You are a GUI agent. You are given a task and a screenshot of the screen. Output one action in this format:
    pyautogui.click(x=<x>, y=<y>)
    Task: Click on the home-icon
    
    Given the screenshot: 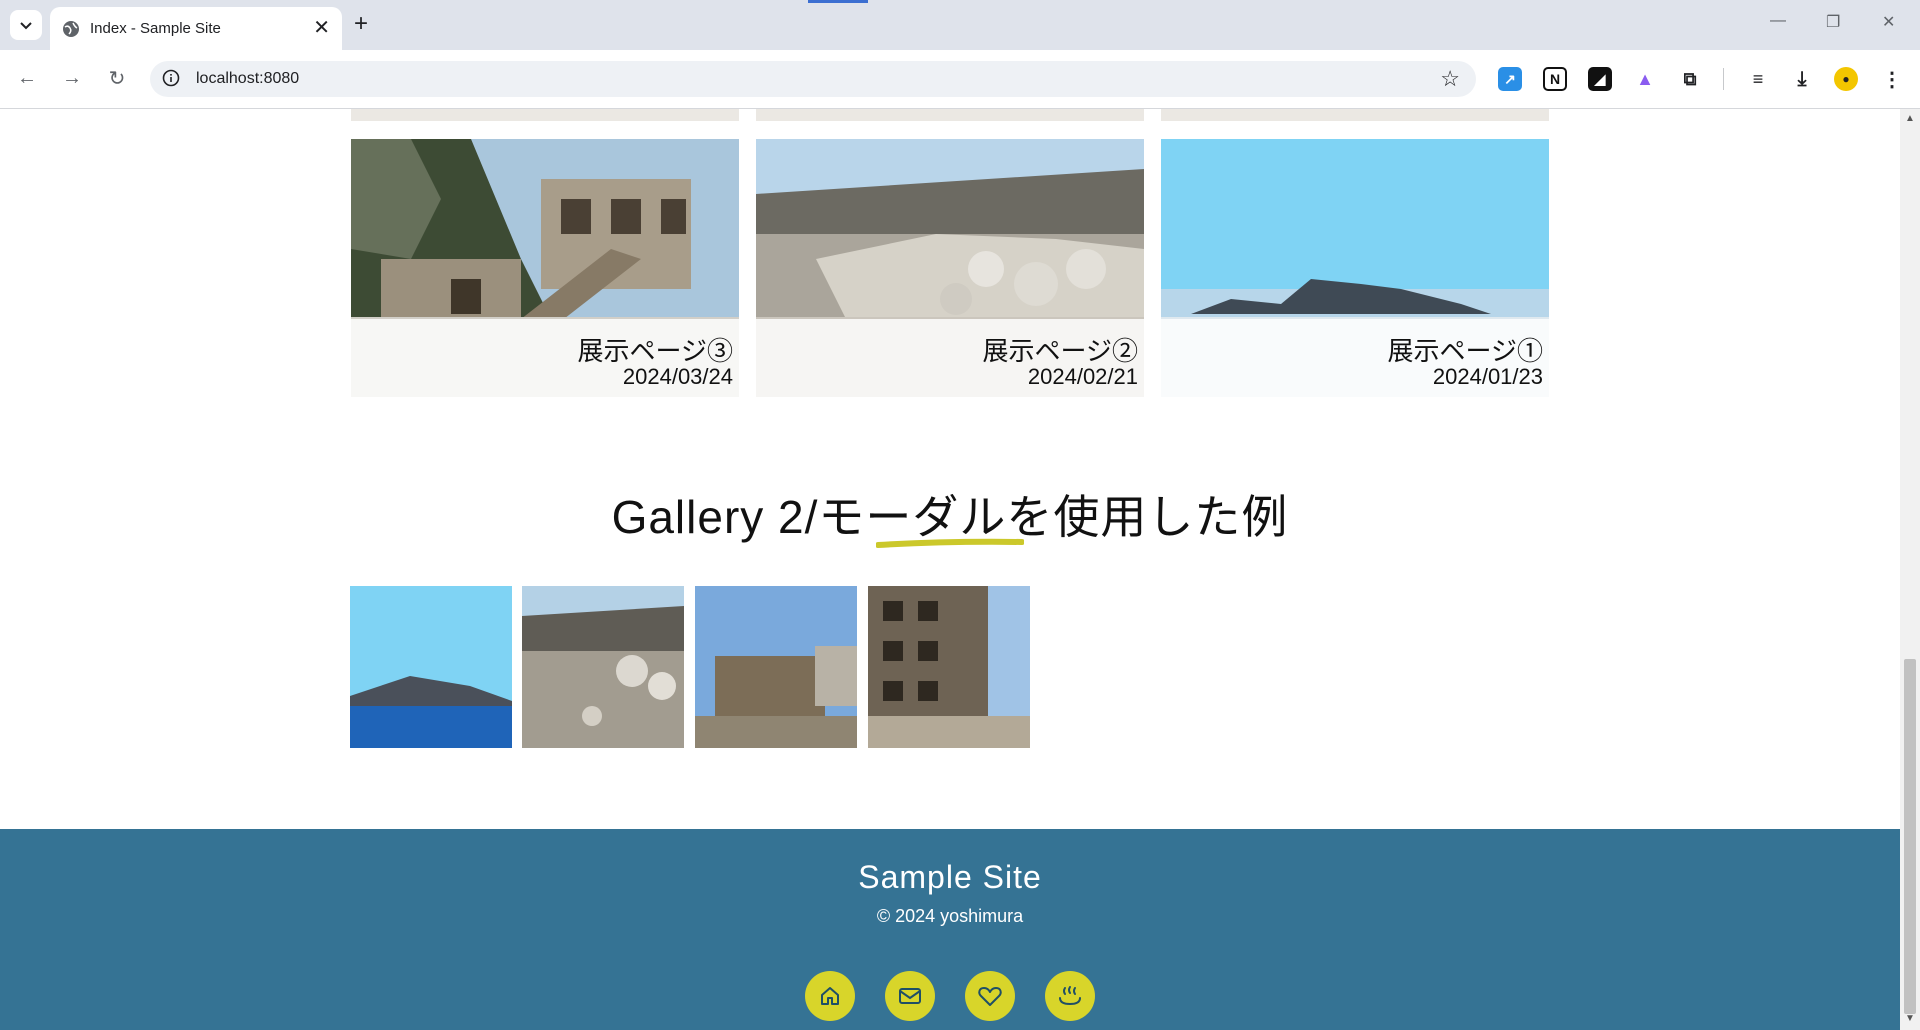 What is the action you would take?
    pyautogui.click(x=830, y=996)
    